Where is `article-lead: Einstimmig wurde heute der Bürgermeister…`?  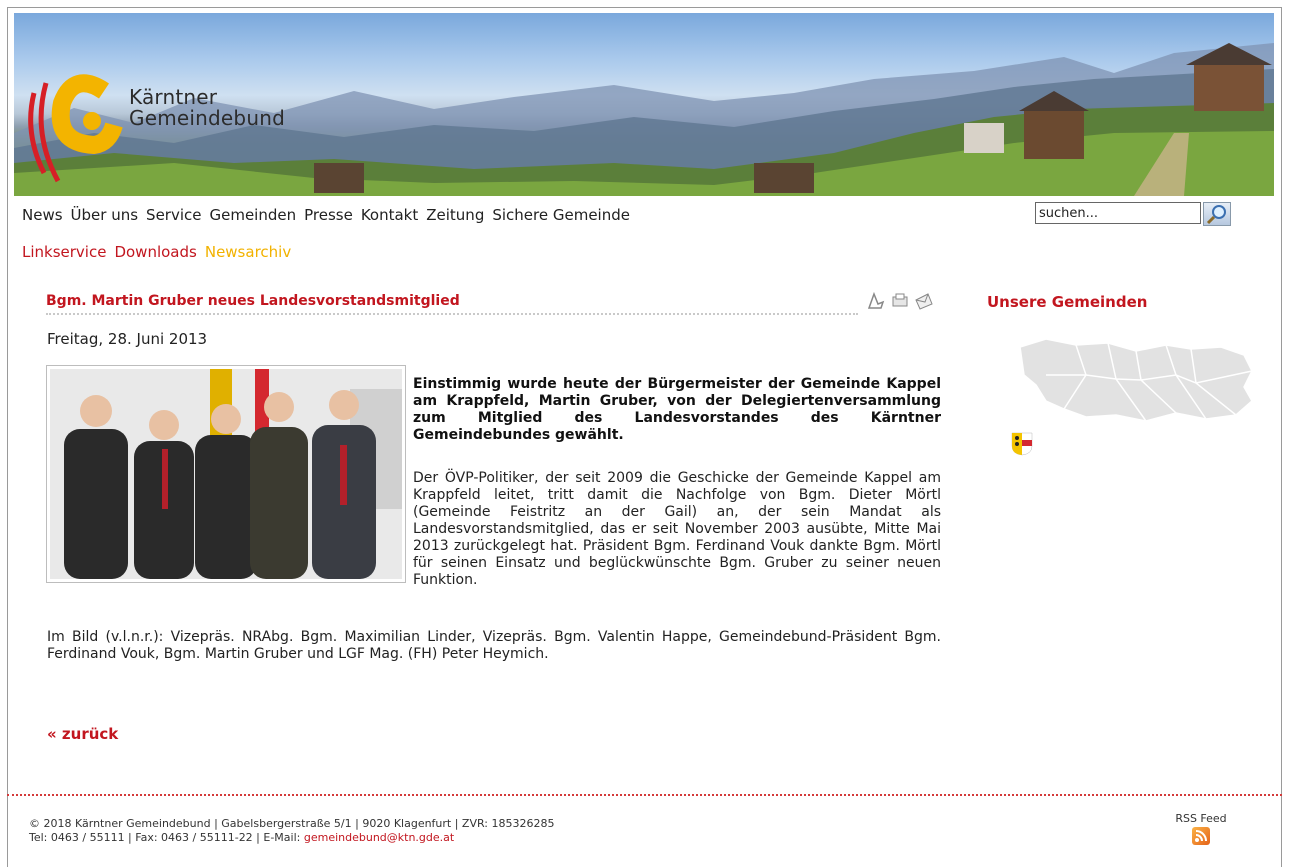
article-lead: Einstimmig wurde heute der Bürgermeister… is located at coordinates (677, 409).